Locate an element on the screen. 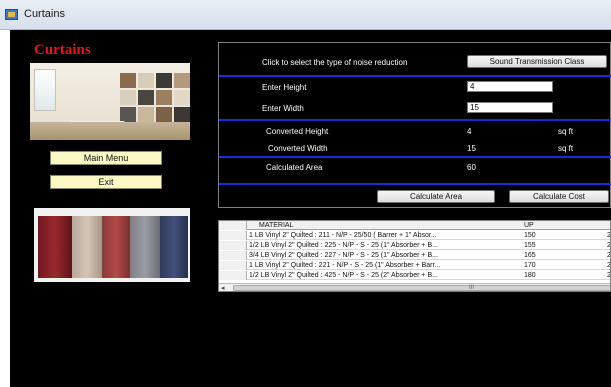 The image size is (611, 387). horizontal-scrollbar: ◂ III is located at coordinates (414, 287).